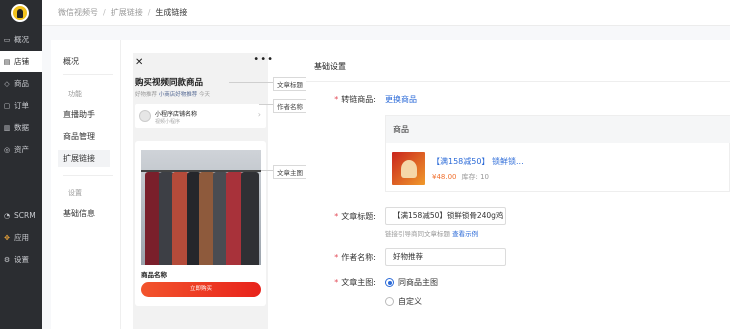 This screenshot has width=730, height=329. I want to click on nav-item-label: 数据, so click(21, 127).